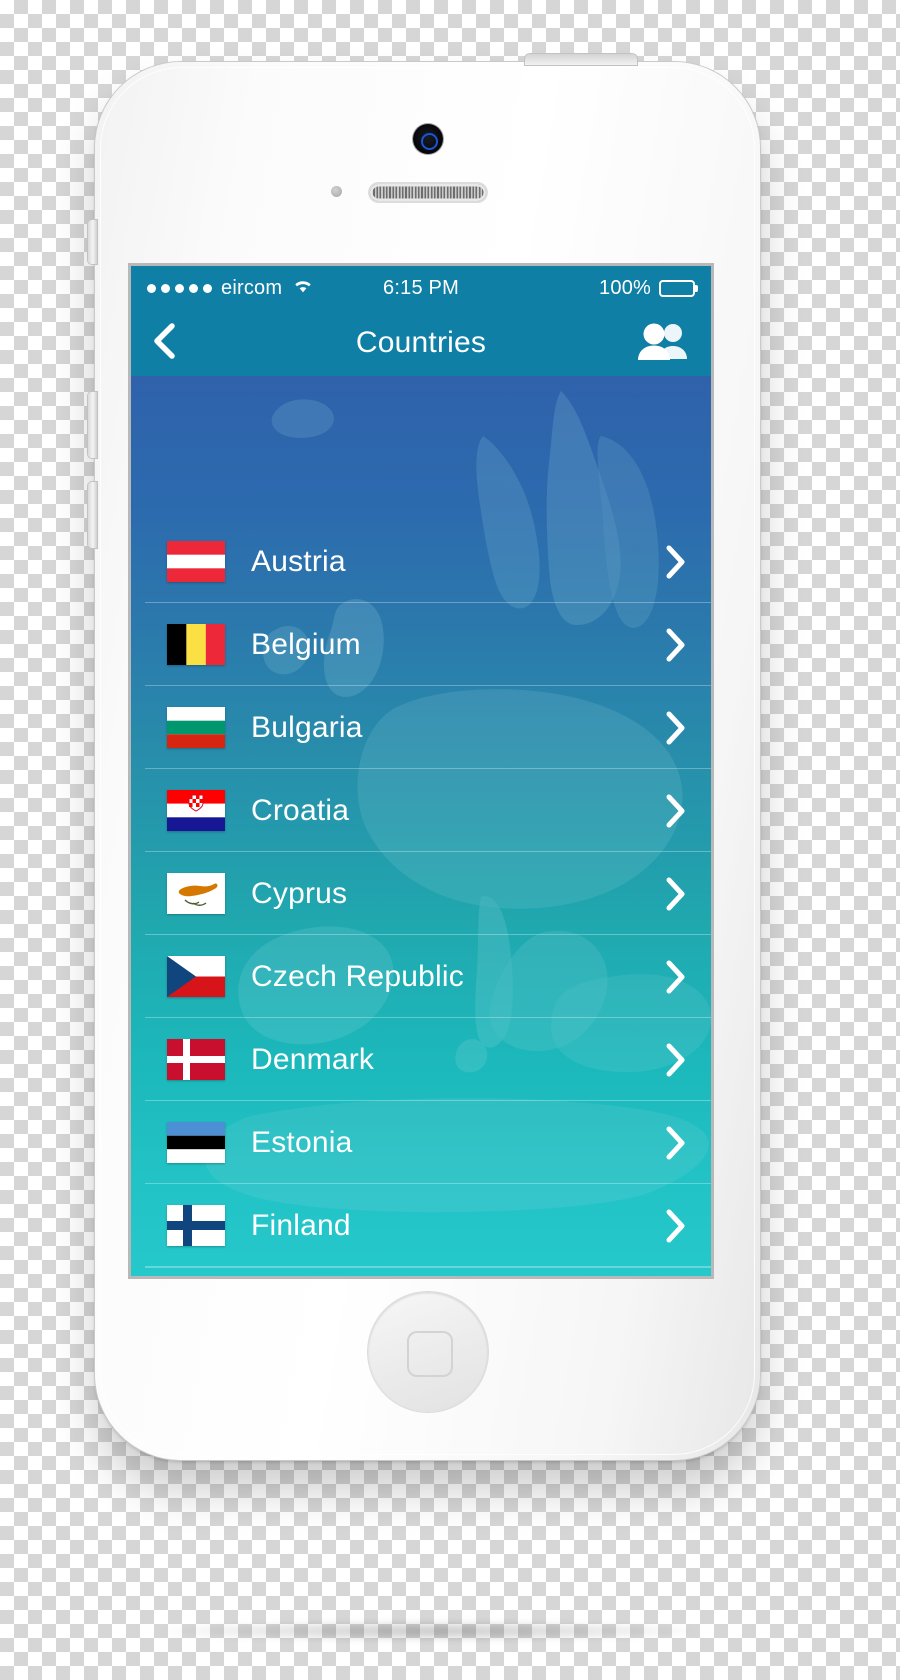  Describe the element at coordinates (581, 59) in the screenshot. I see `power-button` at that location.